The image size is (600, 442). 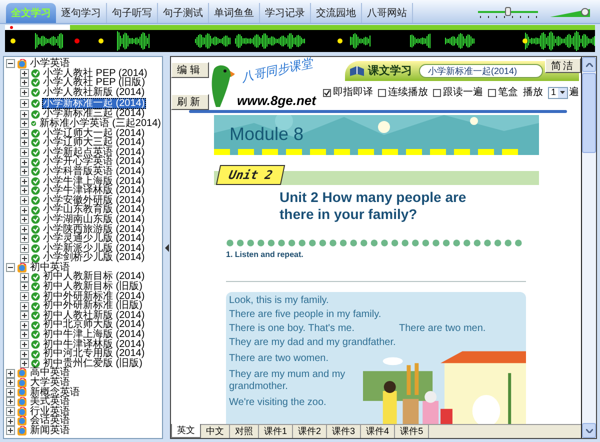 I want to click on repeat-select: 1, so click(x=558, y=92).